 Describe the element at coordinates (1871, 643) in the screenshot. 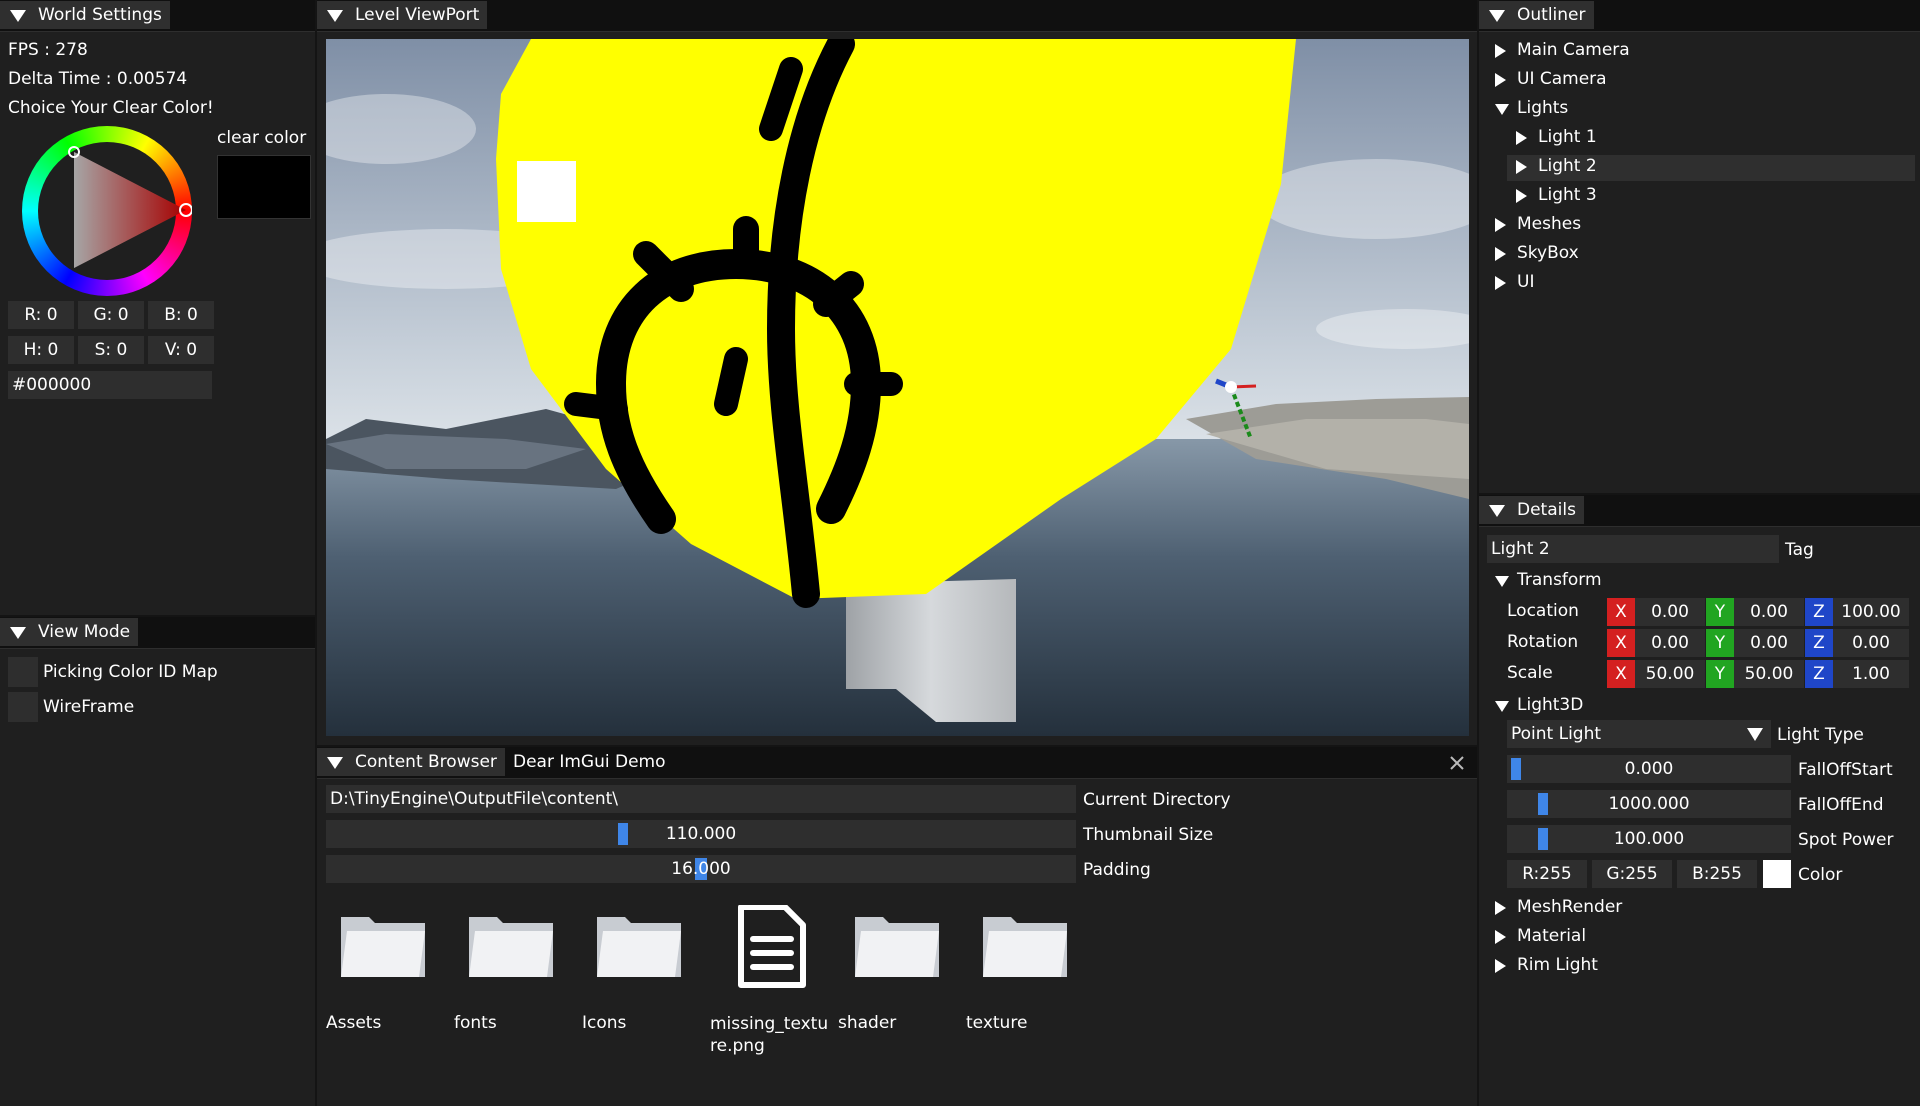

I see `rotation-z: 0.00` at that location.